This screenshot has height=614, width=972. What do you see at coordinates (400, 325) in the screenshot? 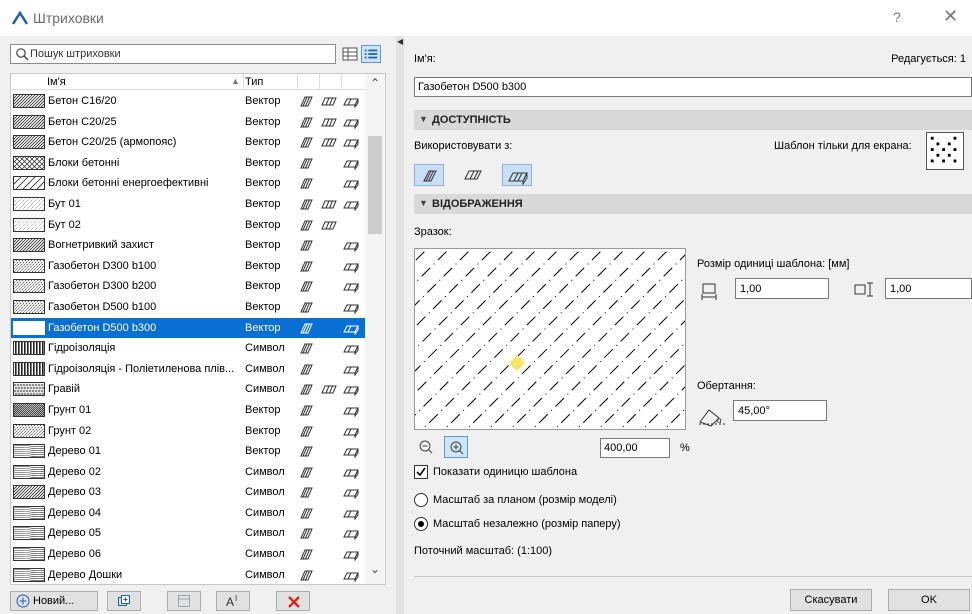
I see `panel-splitter: ◀` at bounding box center [400, 325].